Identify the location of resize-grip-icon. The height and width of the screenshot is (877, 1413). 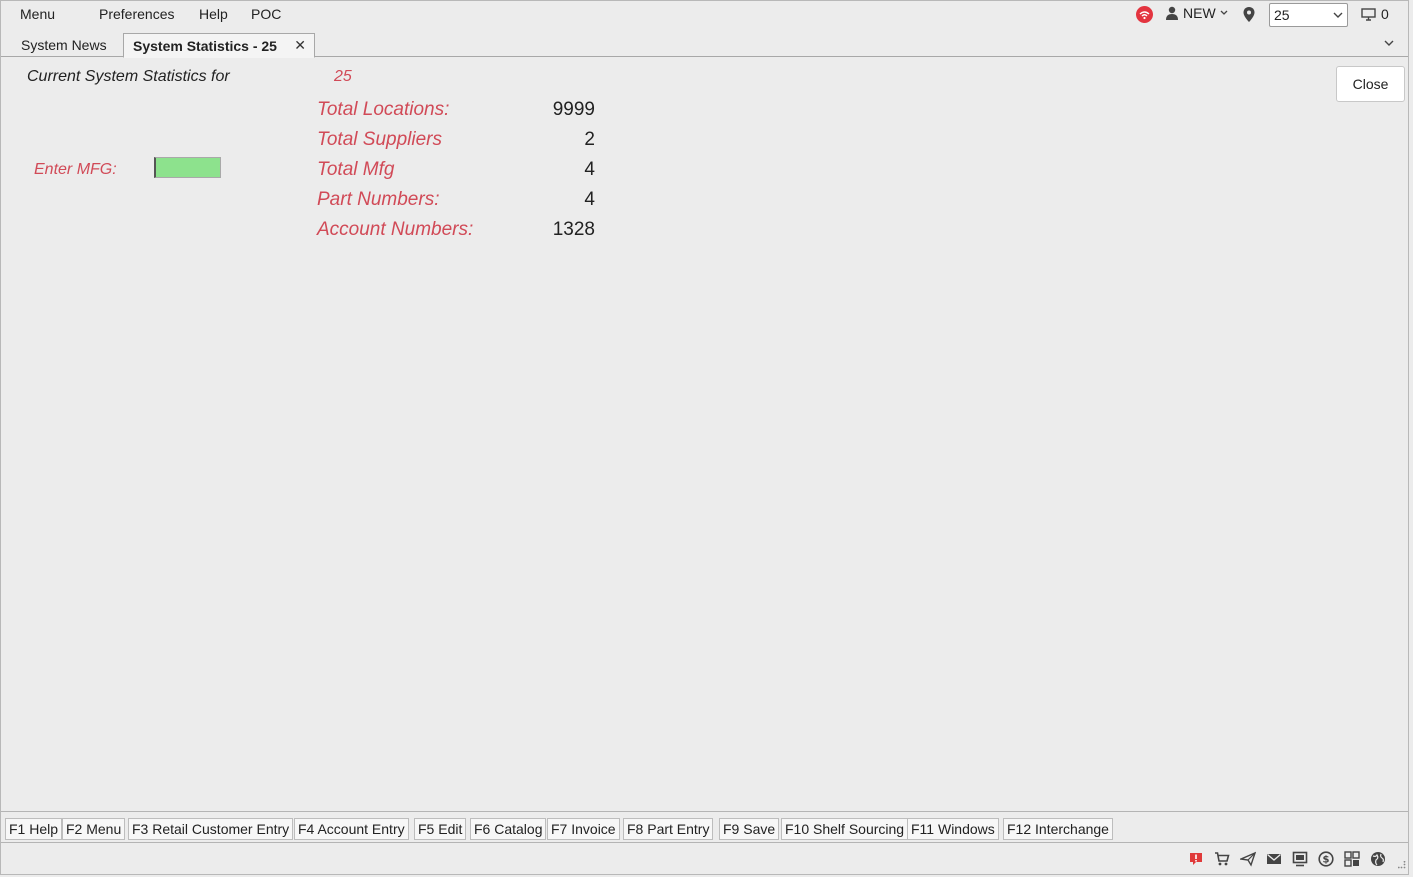
(1402, 865).